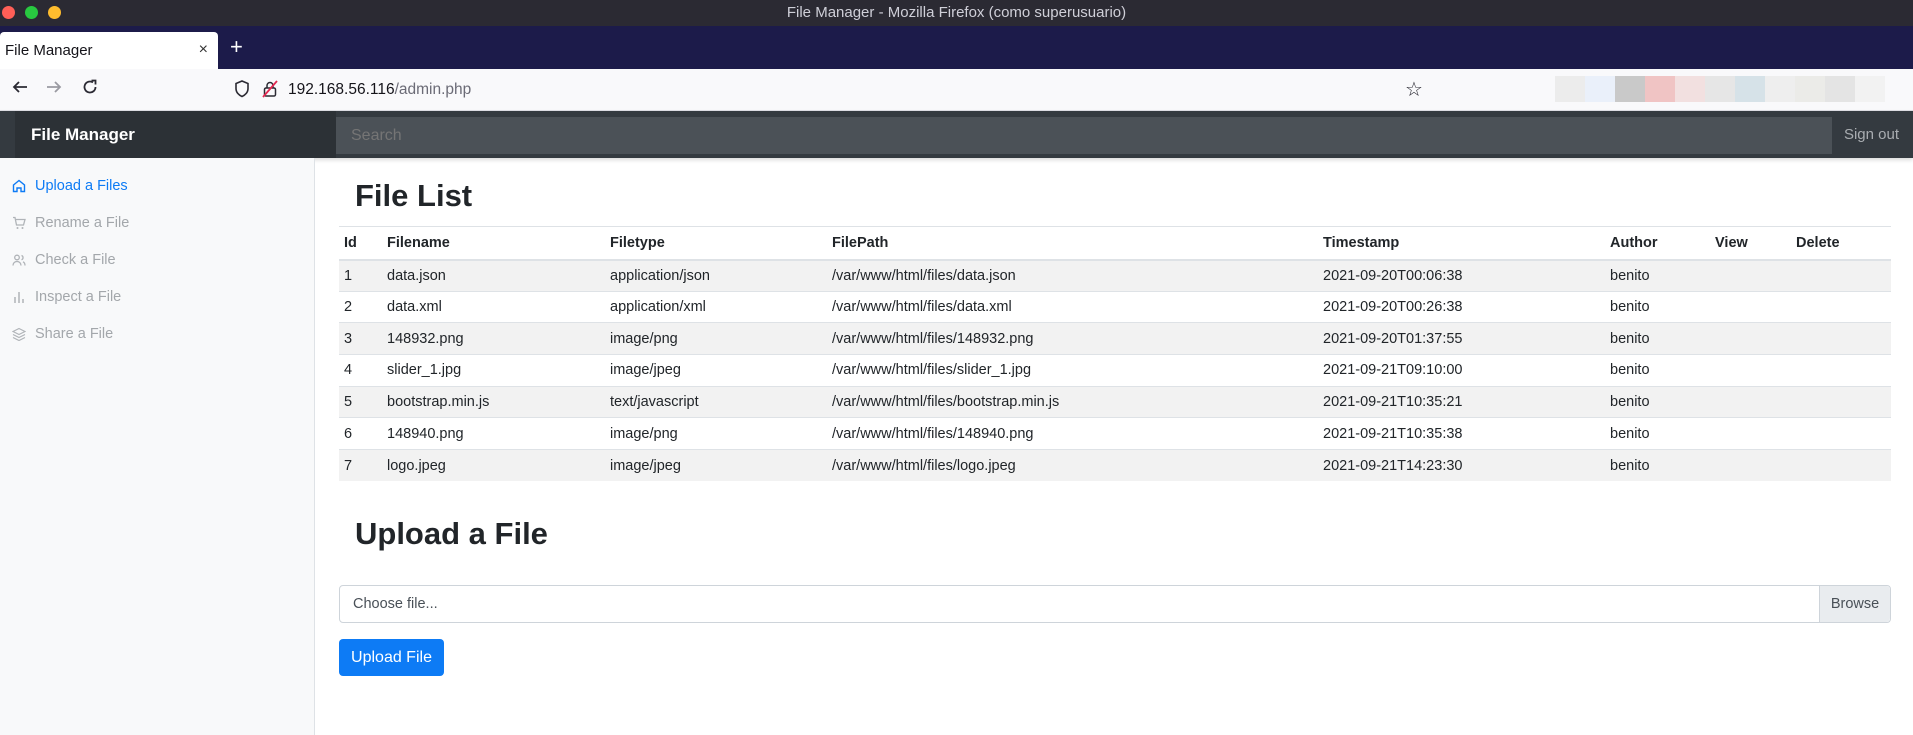 The height and width of the screenshot is (735, 1913). I want to click on sidebar-item-label: Inspect a File, so click(78, 297).